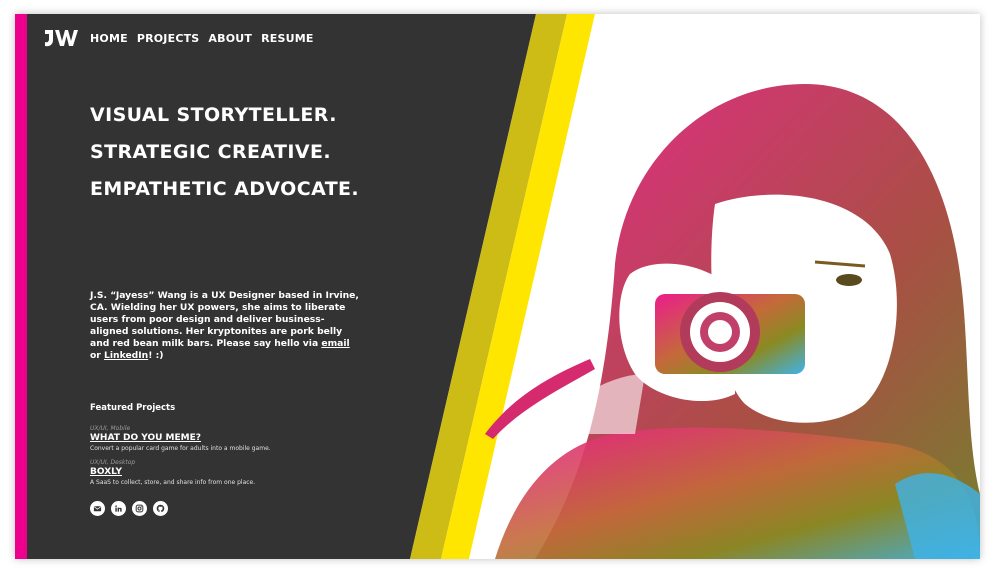  I want to click on project-link: BOXLY, so click(230, 472).